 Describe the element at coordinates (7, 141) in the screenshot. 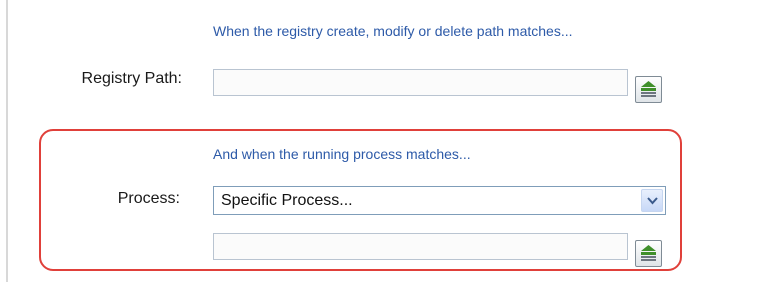

I see `panel-divider` at that location.